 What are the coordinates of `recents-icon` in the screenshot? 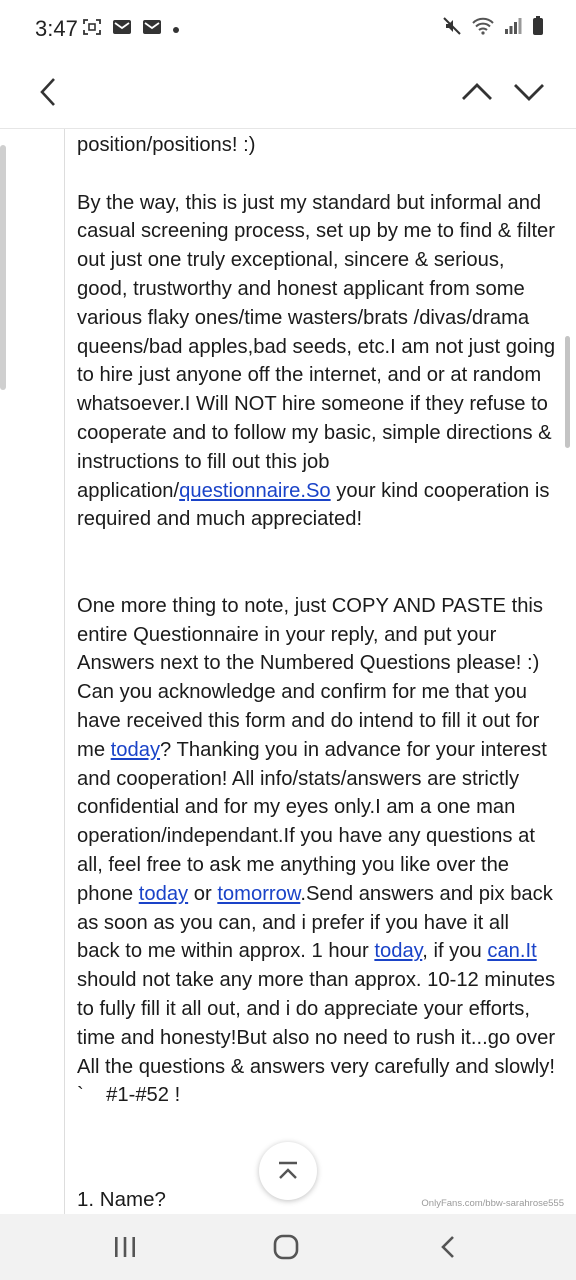 It's located at (125, 1247).